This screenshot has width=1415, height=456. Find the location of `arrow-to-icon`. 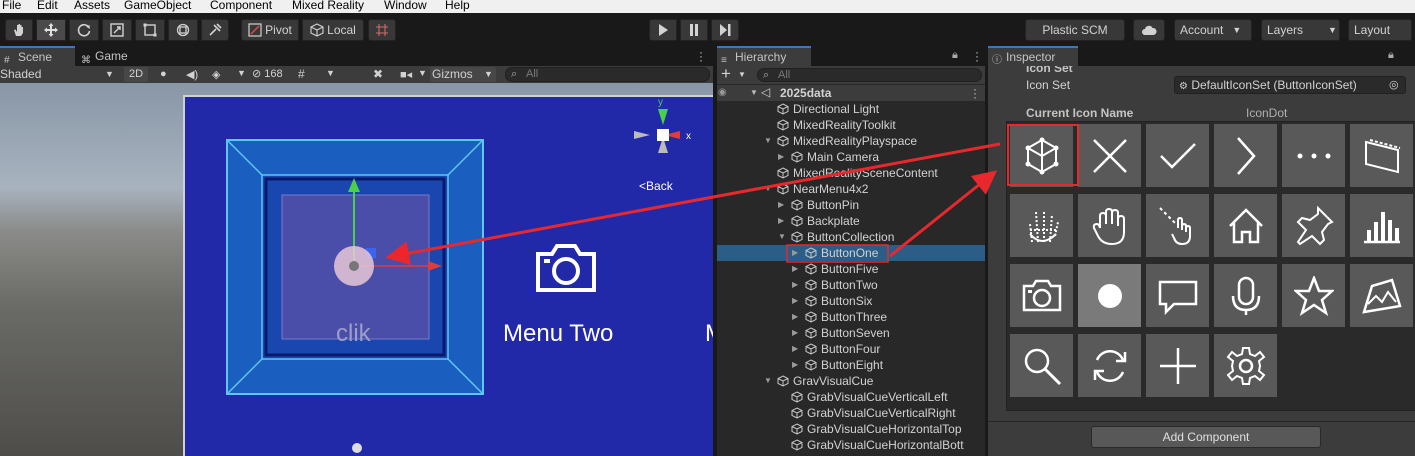

arrow-to-icon is located at coordinates (943, 214).